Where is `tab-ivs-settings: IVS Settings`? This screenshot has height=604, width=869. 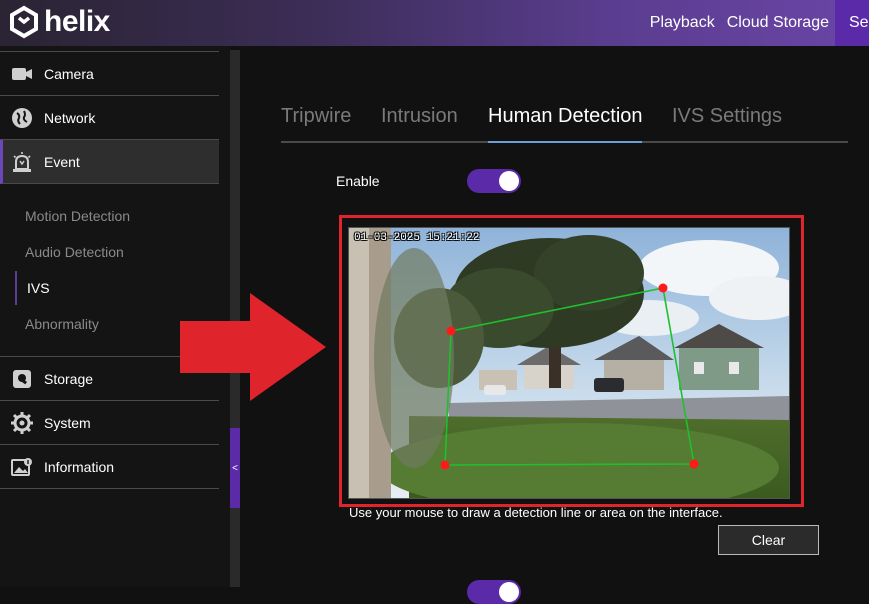
tab-ivs-settings: IVS Settings is located at coordinates (727, 116).